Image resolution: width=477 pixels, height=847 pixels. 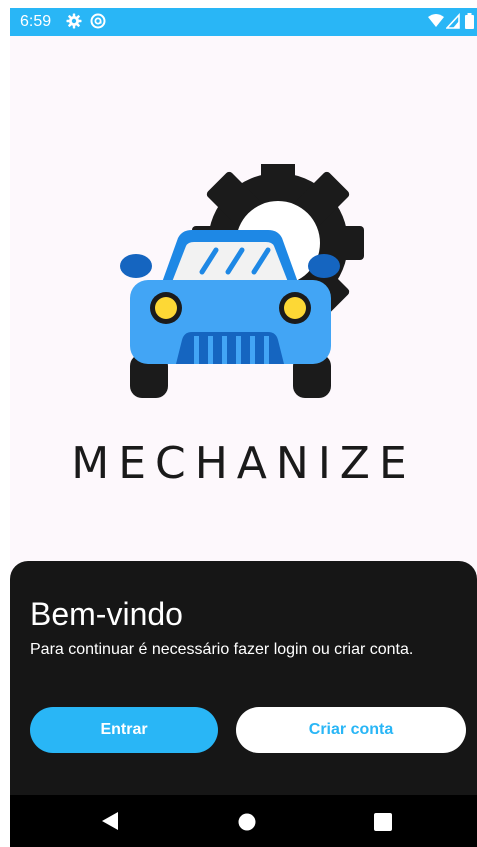 What do you see at coordinates (247, 824) in the screenshot?
I see `home-icon` at bounding box center [247, 824].